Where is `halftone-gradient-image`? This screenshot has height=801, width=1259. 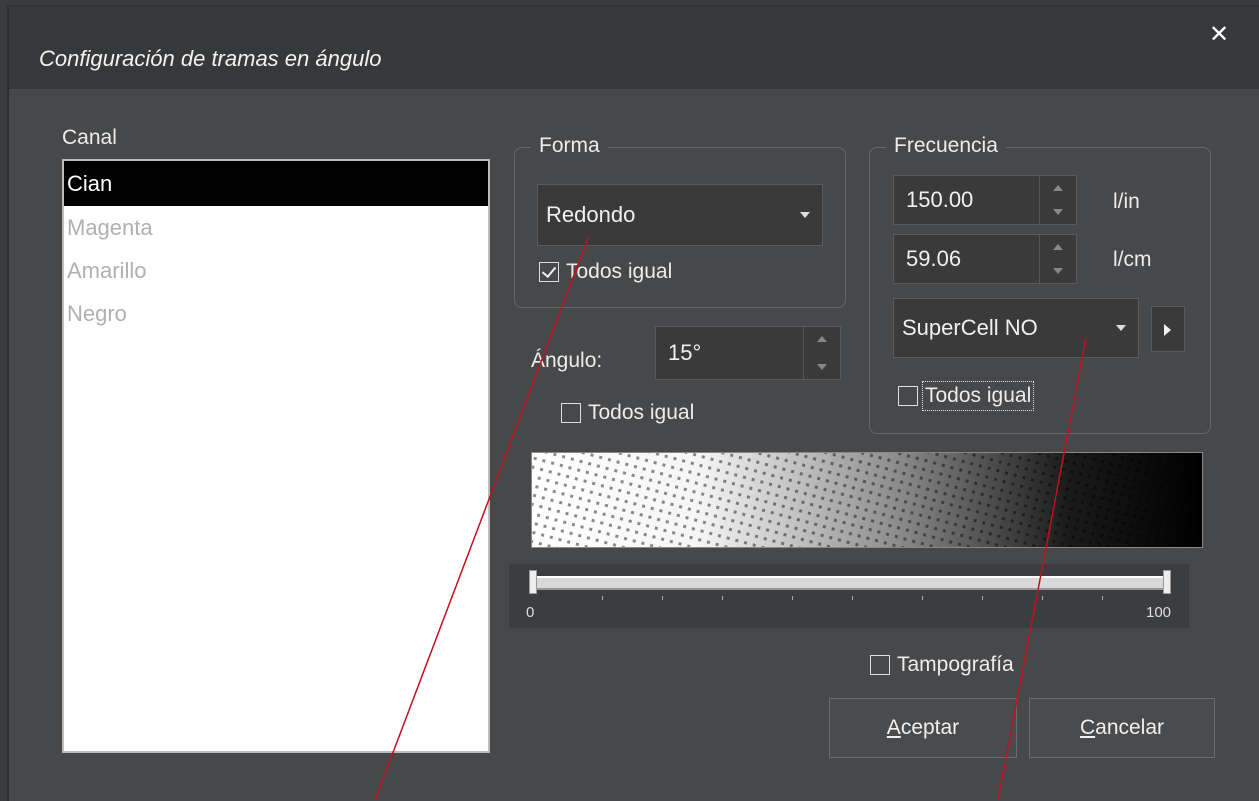 halftone-gradient-image is located at coordinates (867, 500).